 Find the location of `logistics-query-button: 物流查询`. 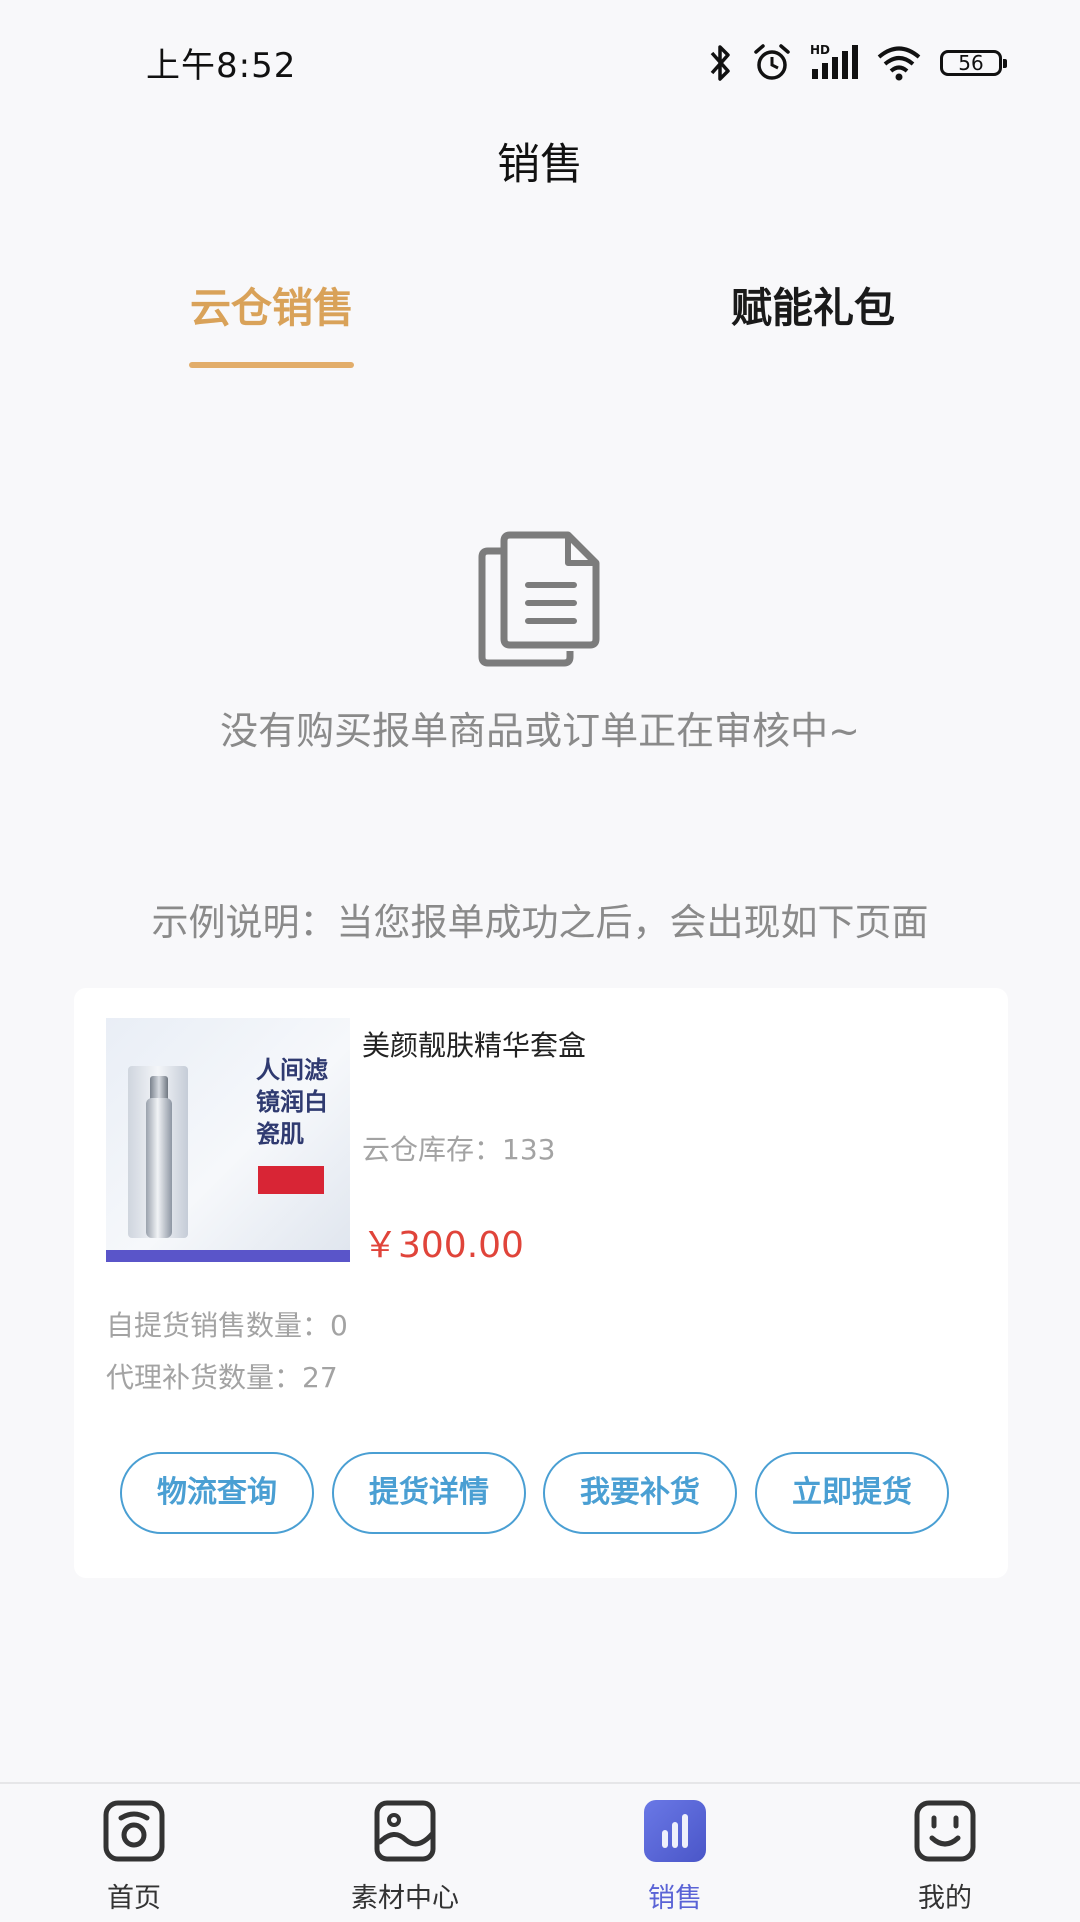

logistics-query-button: 物流查询 is located at coordinates (217, 1493).